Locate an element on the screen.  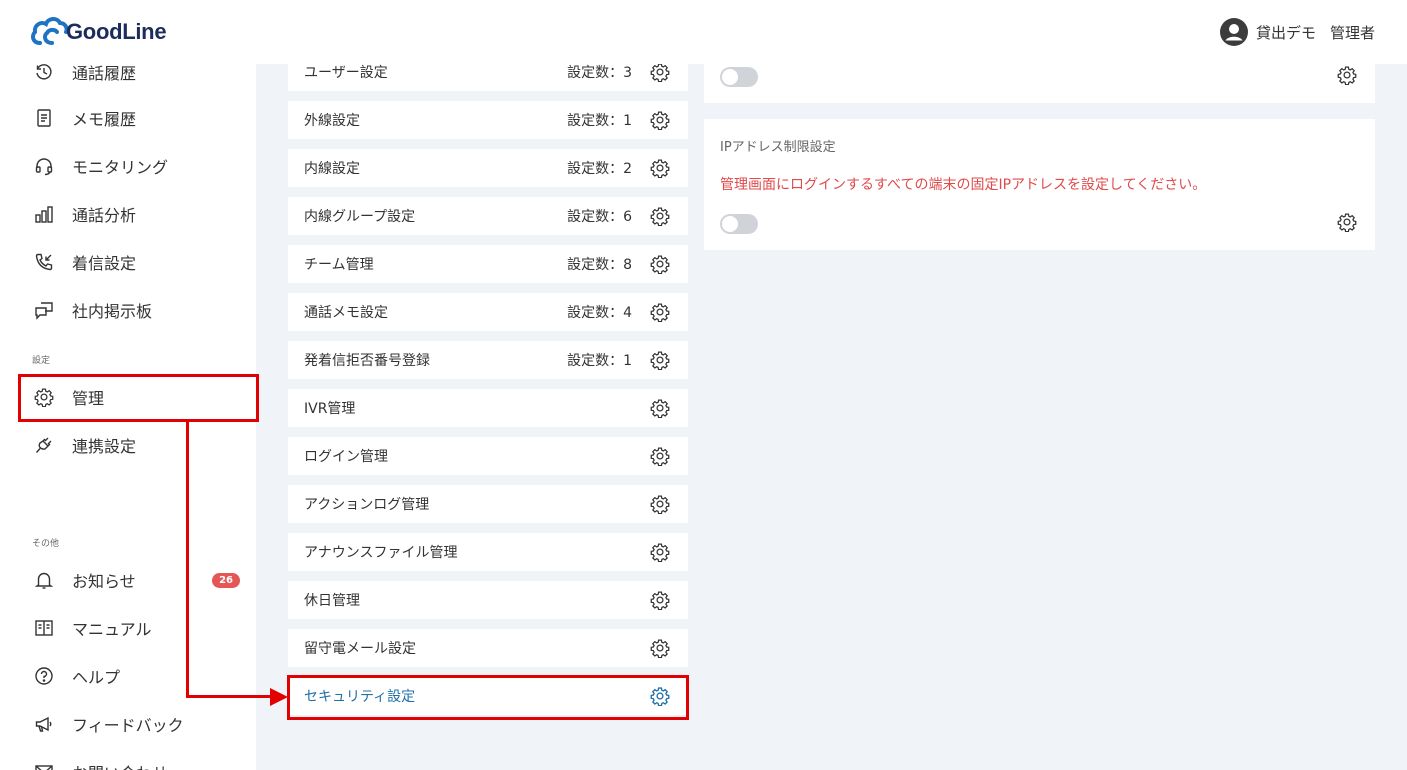
row-label: IVR管理 is located at coordinates (330, 409).